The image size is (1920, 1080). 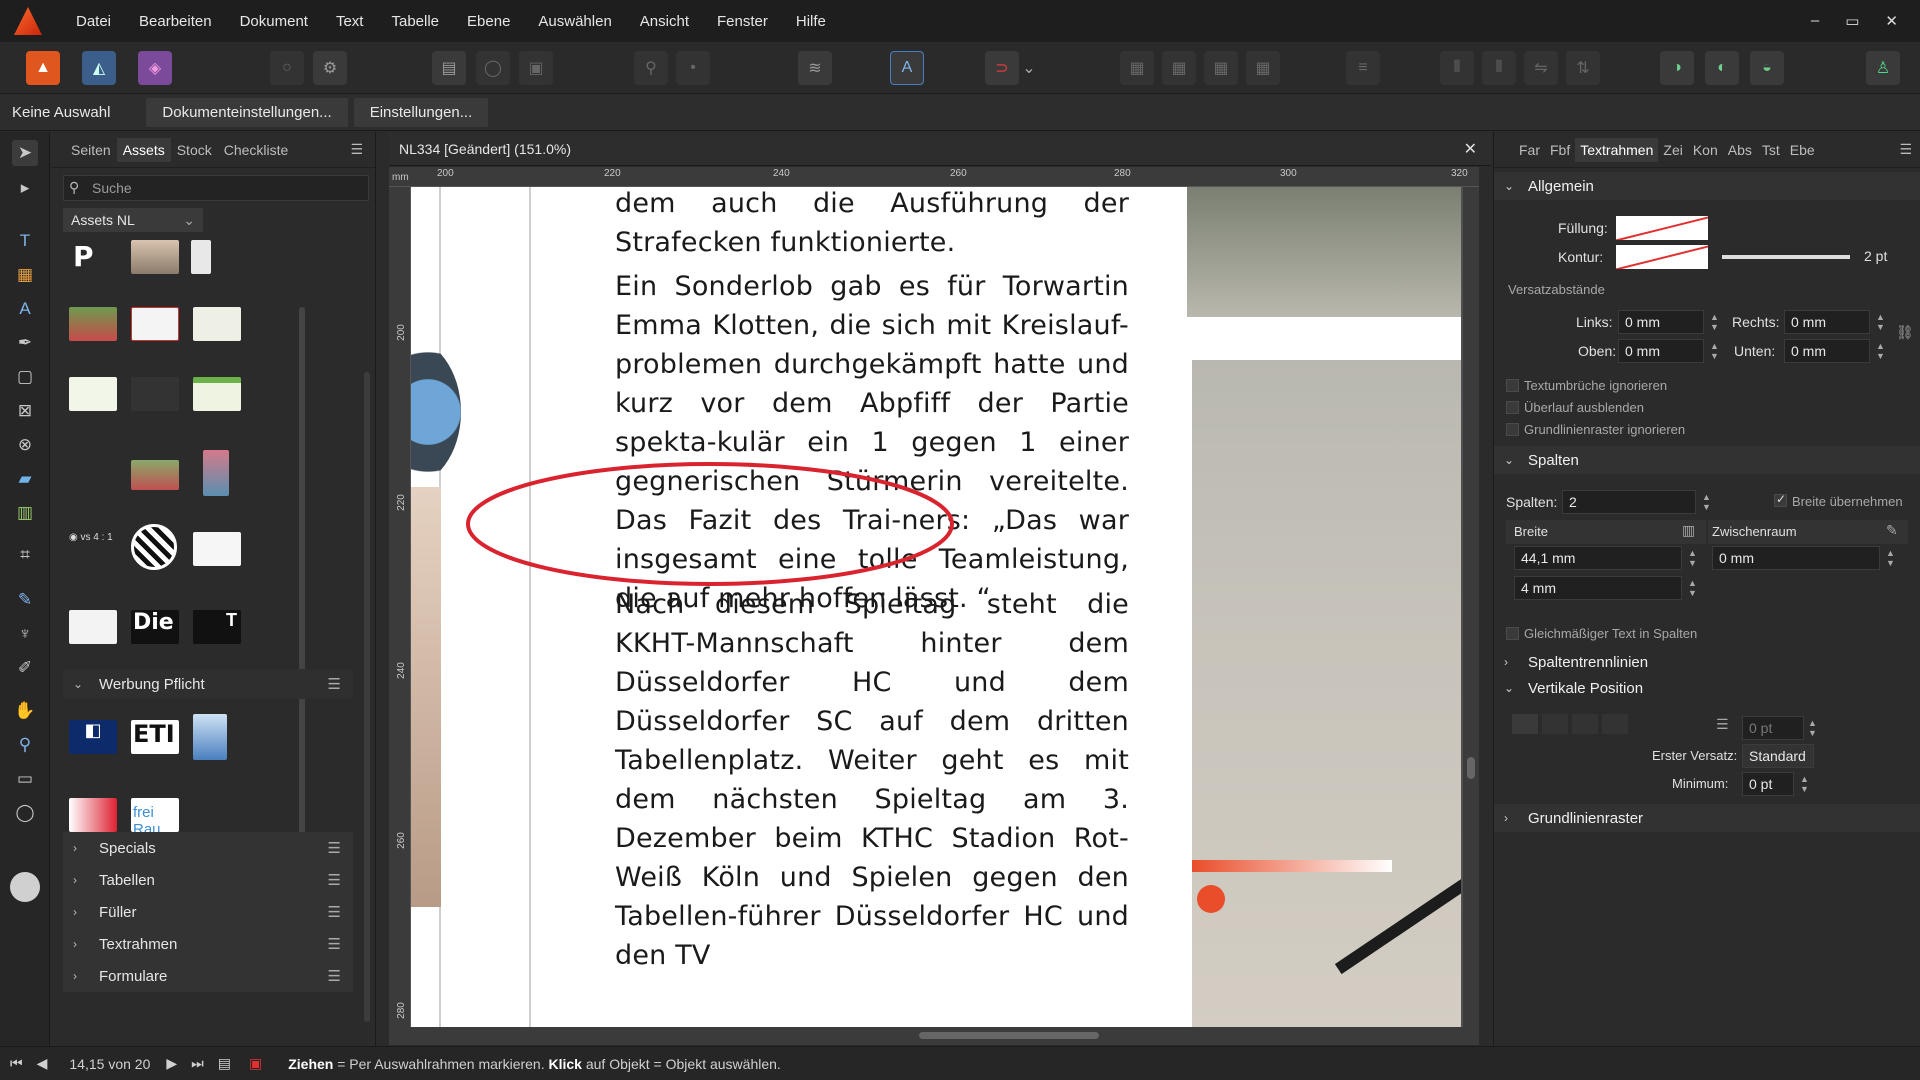 I want to click on menu-hilfe: Hilfe, so click(x=811, y=21).